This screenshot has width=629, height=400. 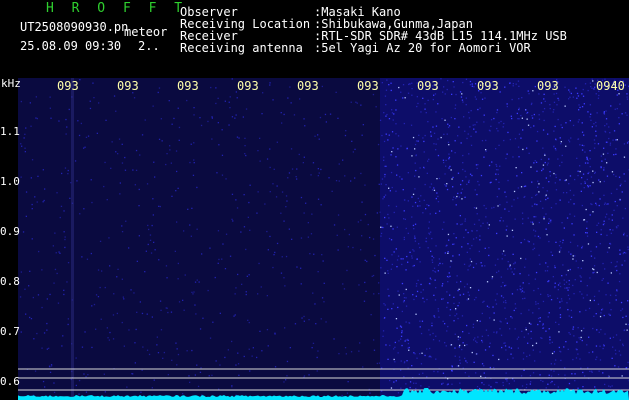 What do you see at coordinates (422, 48) in the screenshot?
I see `antenna-value: :5el Yagi Az 20 for Aomori VOR` at bounding box center [422, 48].